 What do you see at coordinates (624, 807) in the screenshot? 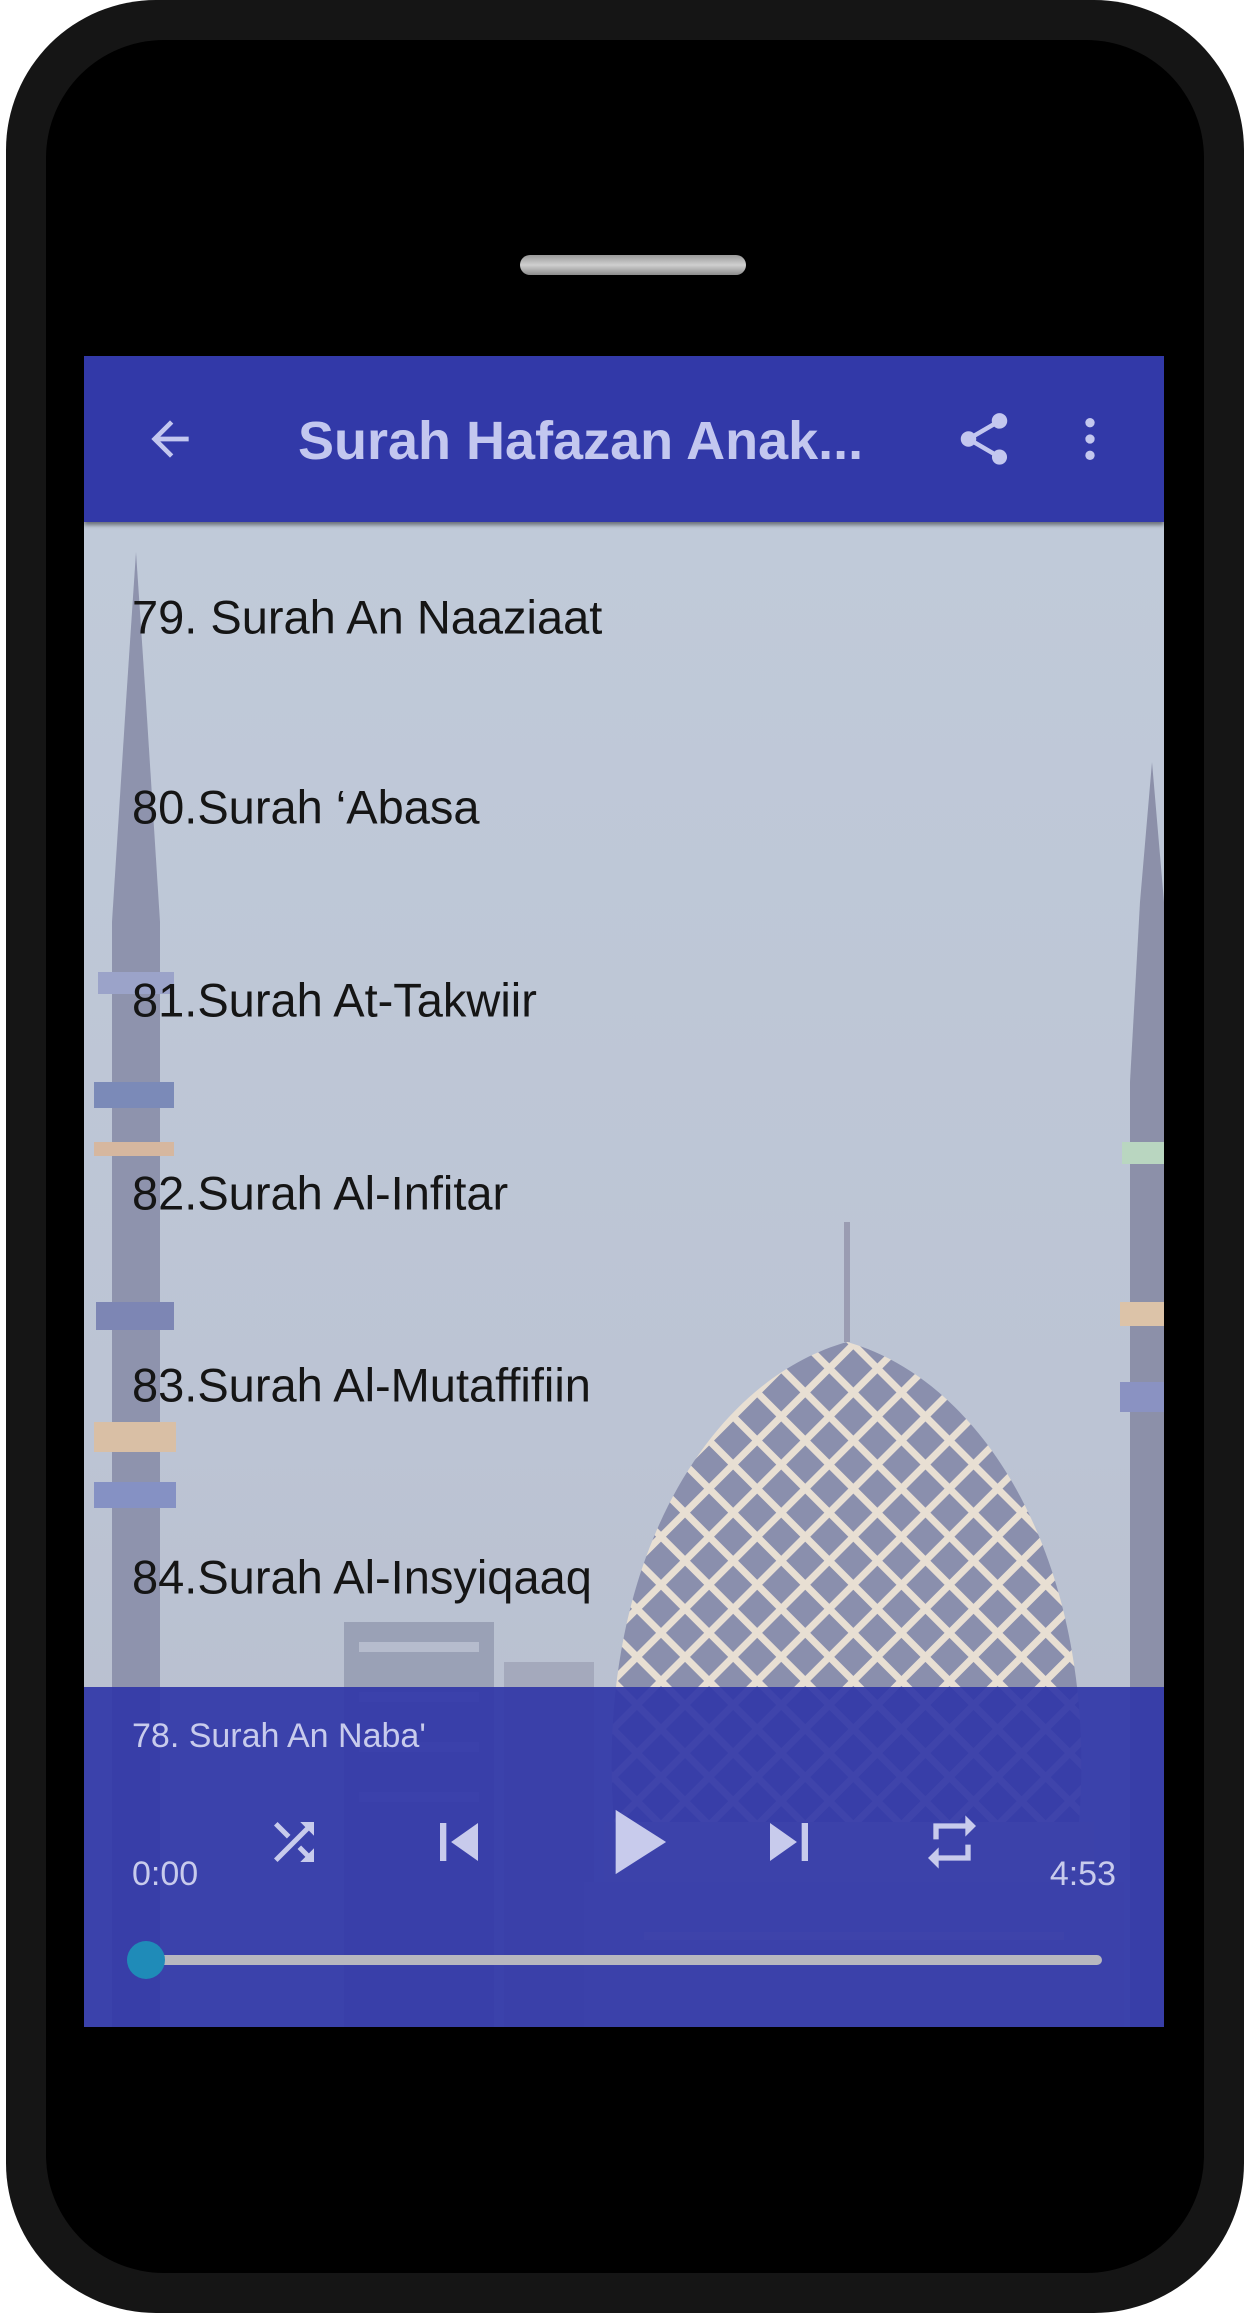
I see `list-item: 80.Surah ‘Abasa` at bounding box center [624, 807].